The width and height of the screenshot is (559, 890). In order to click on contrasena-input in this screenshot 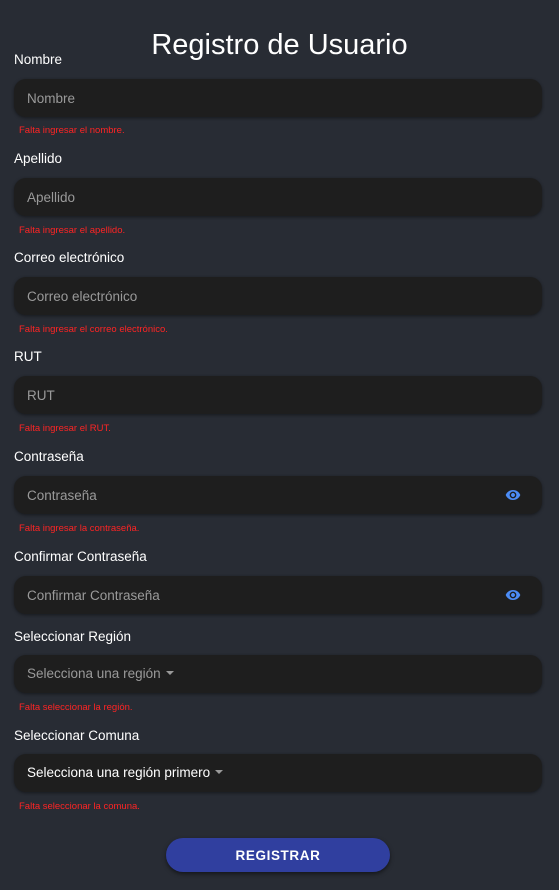, I will do `click(278, 495)`.